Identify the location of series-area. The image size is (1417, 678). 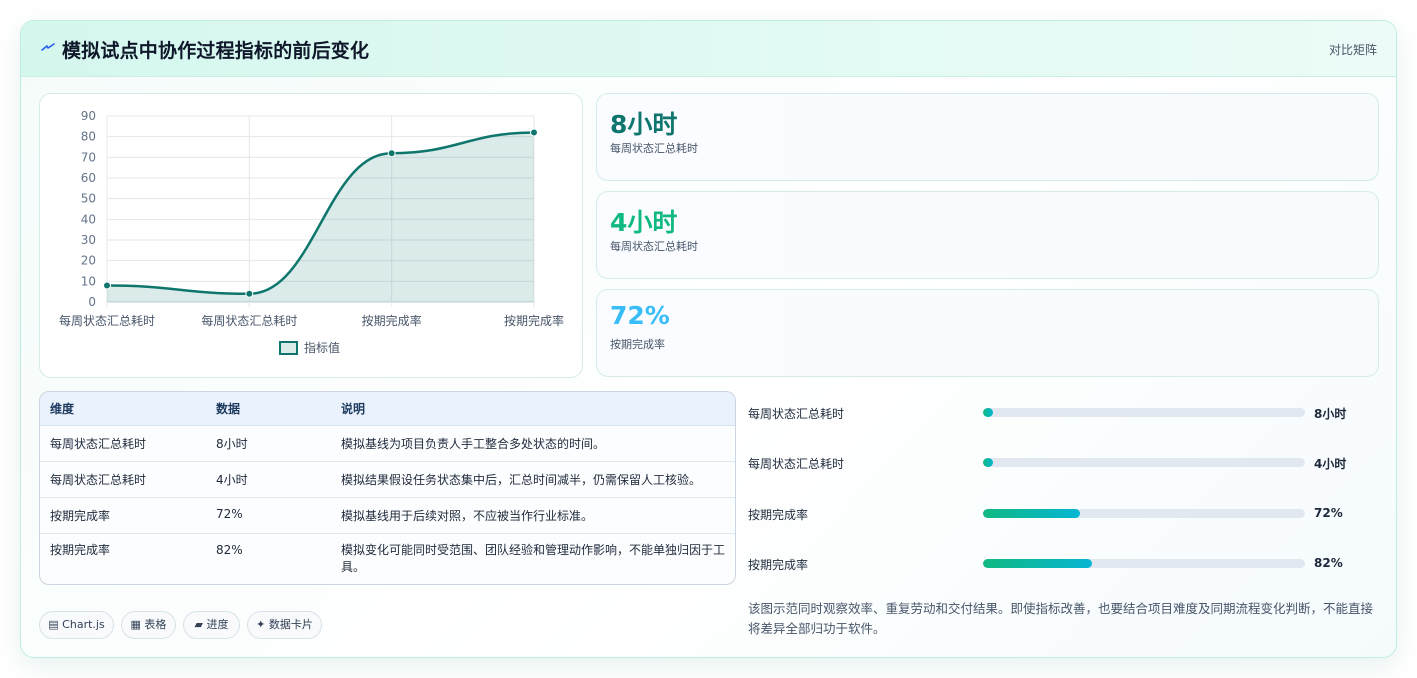
(320, 217).